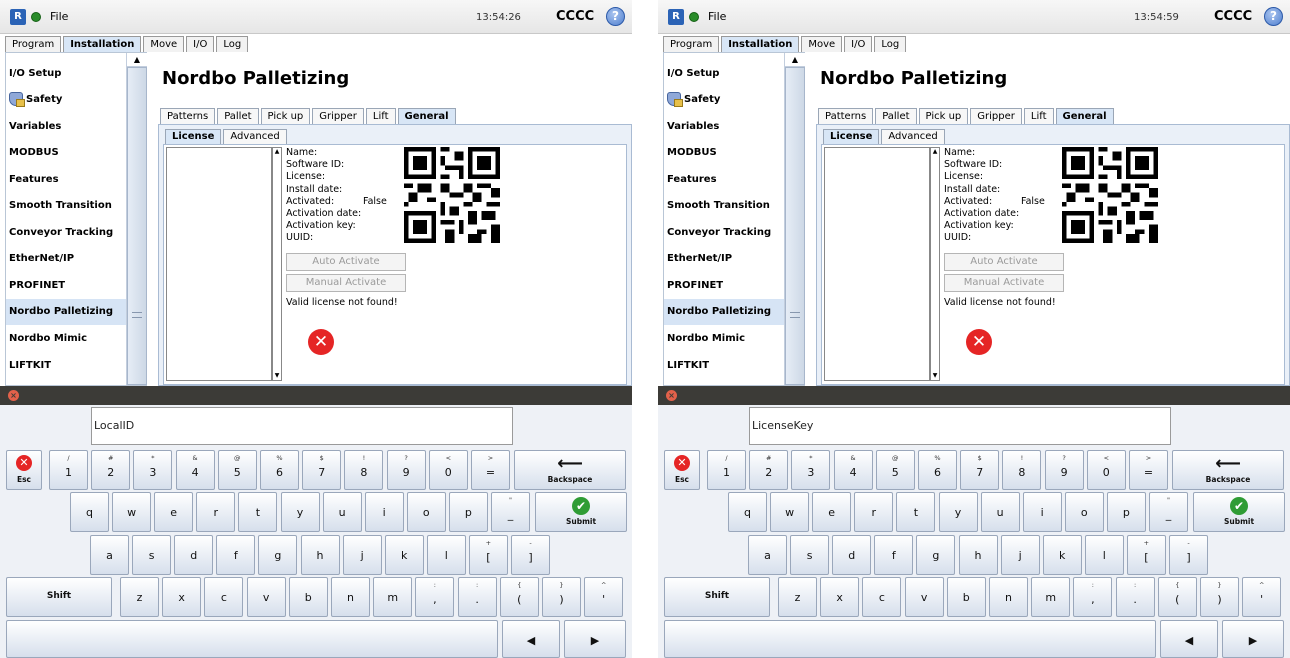  I want to click on sidebar-item-ethernet-ip: EtherNet/IP, so click(724, 259).